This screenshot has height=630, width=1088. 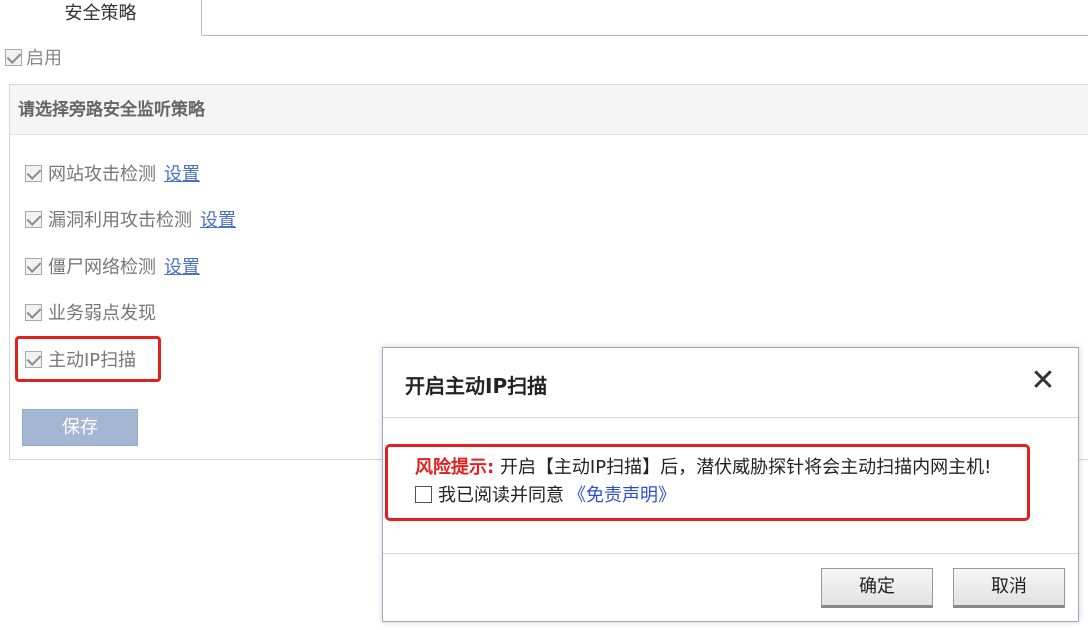 I want to click on dialog-footer: 确定 取消, so click(x=730, y=587).